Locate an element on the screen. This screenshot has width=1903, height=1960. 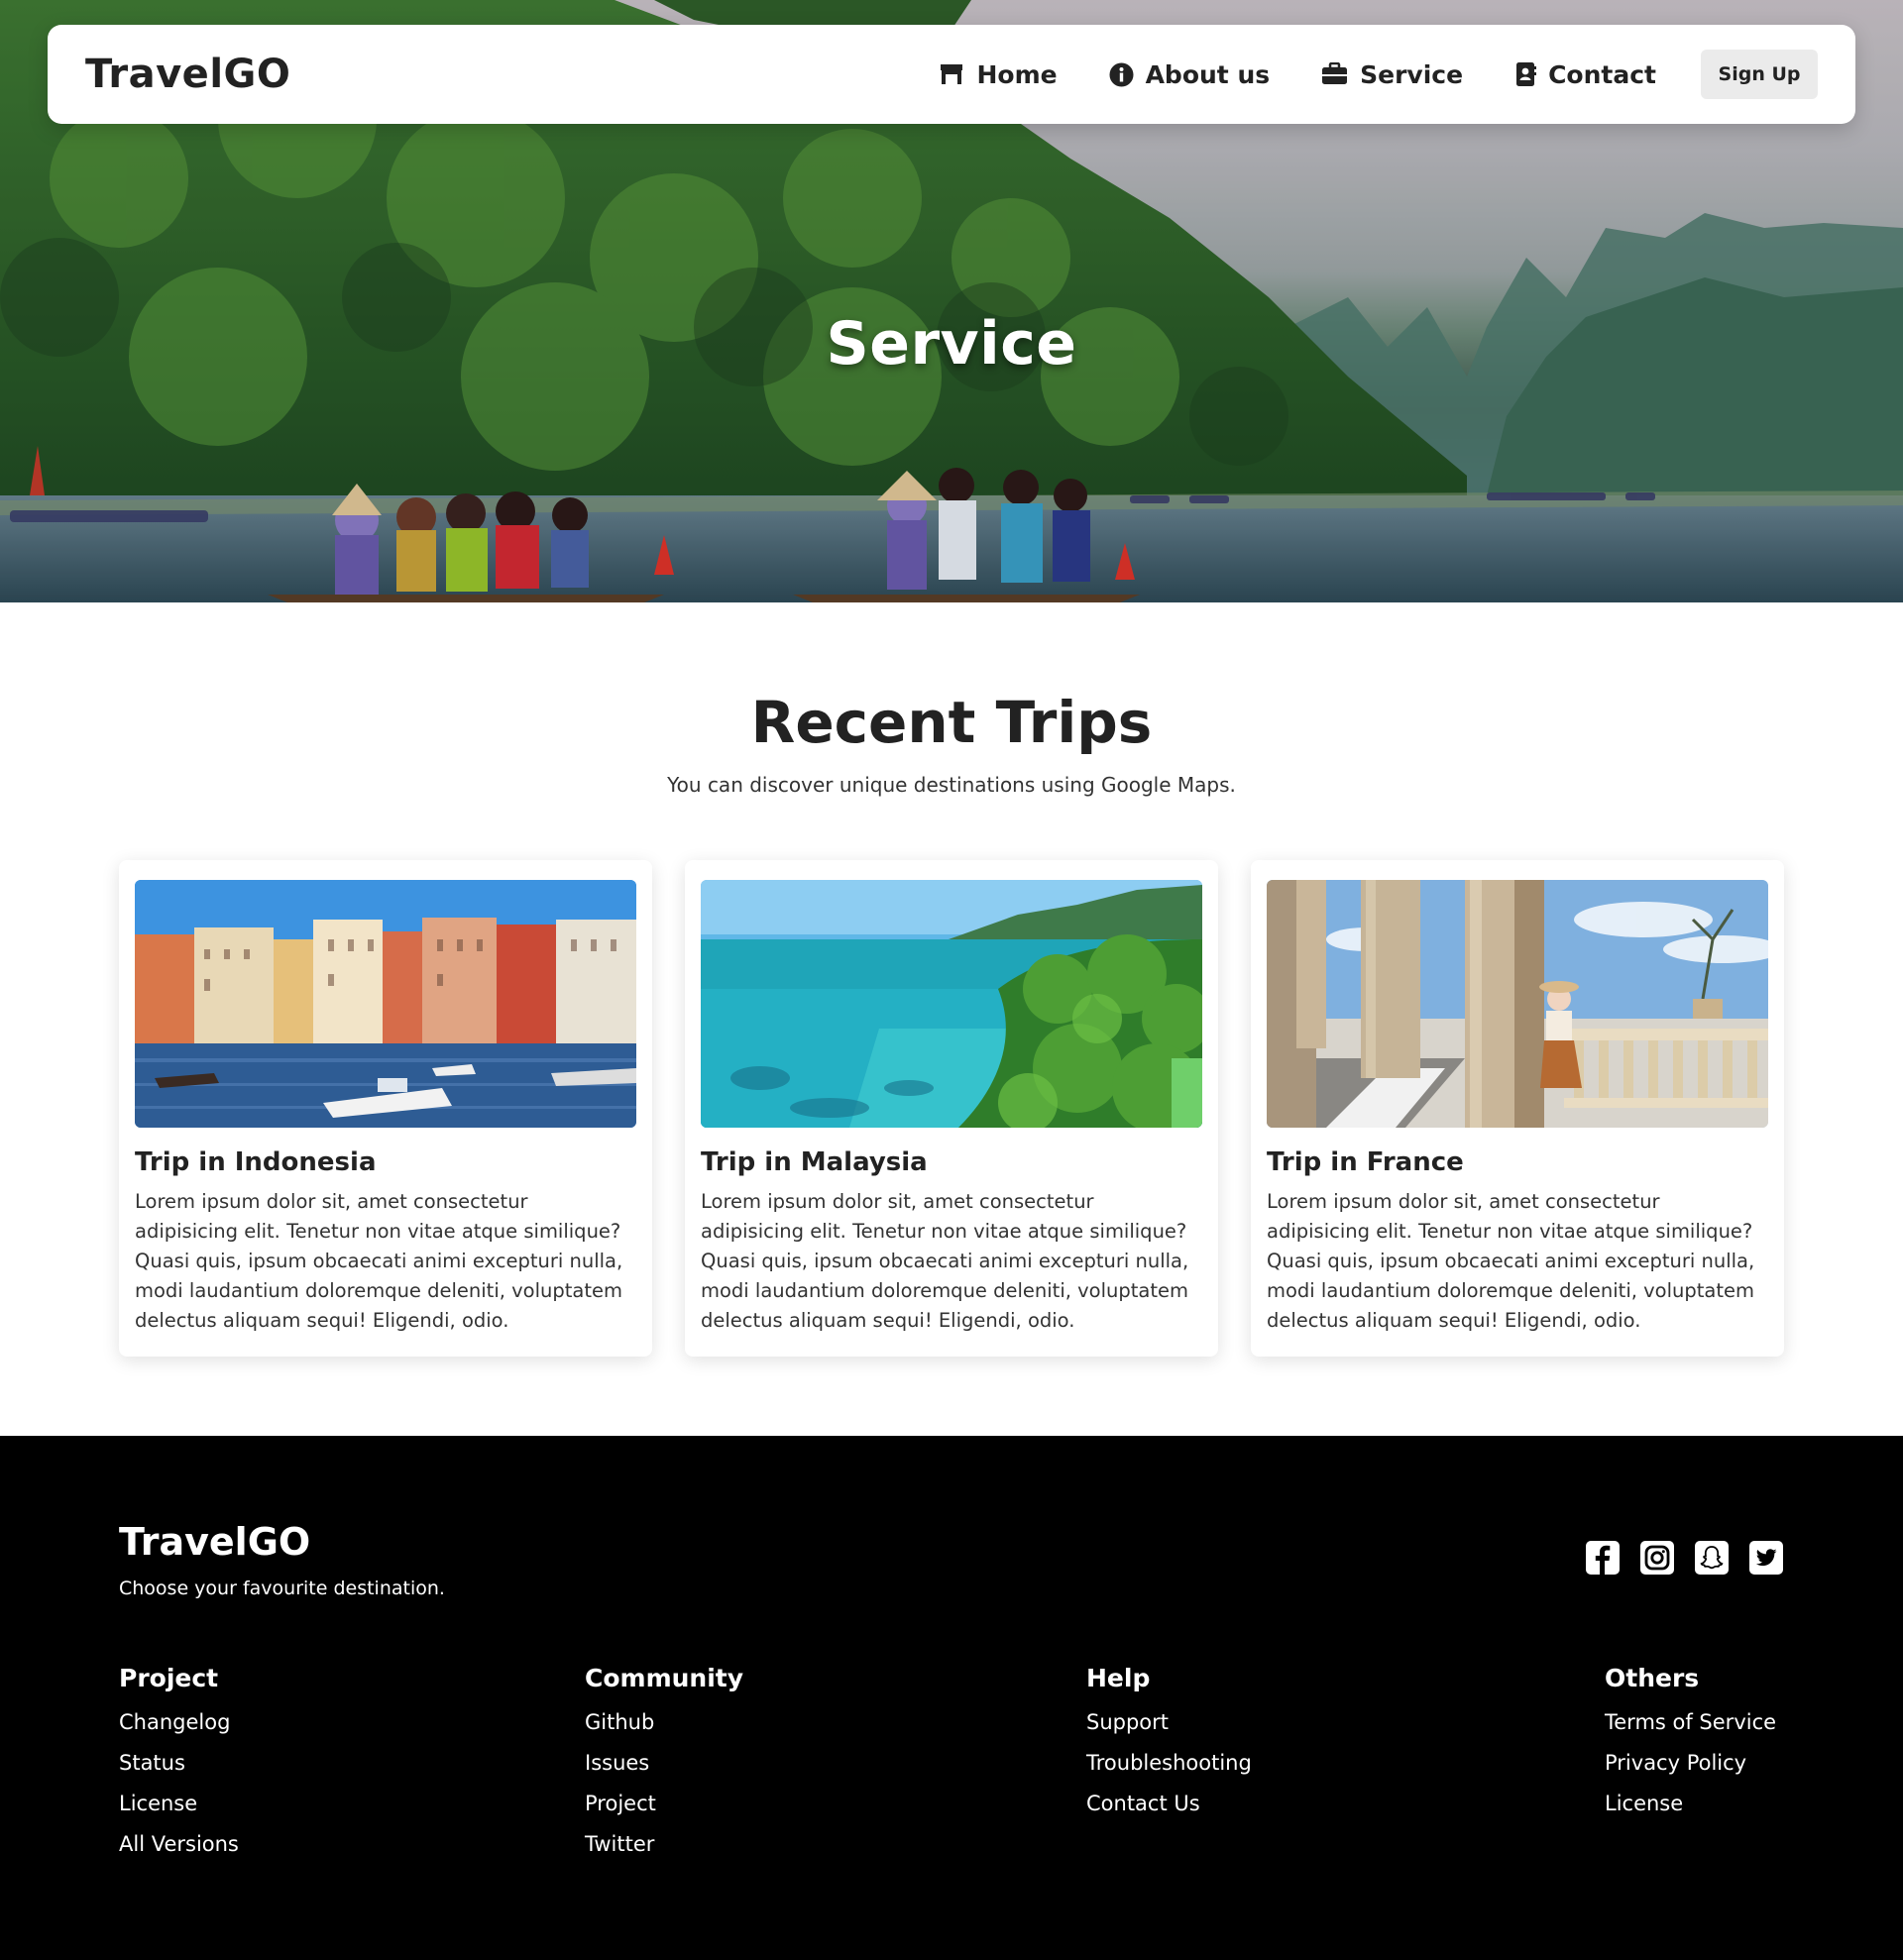
nav-link-home: Home is located at coordinates (998, 74).